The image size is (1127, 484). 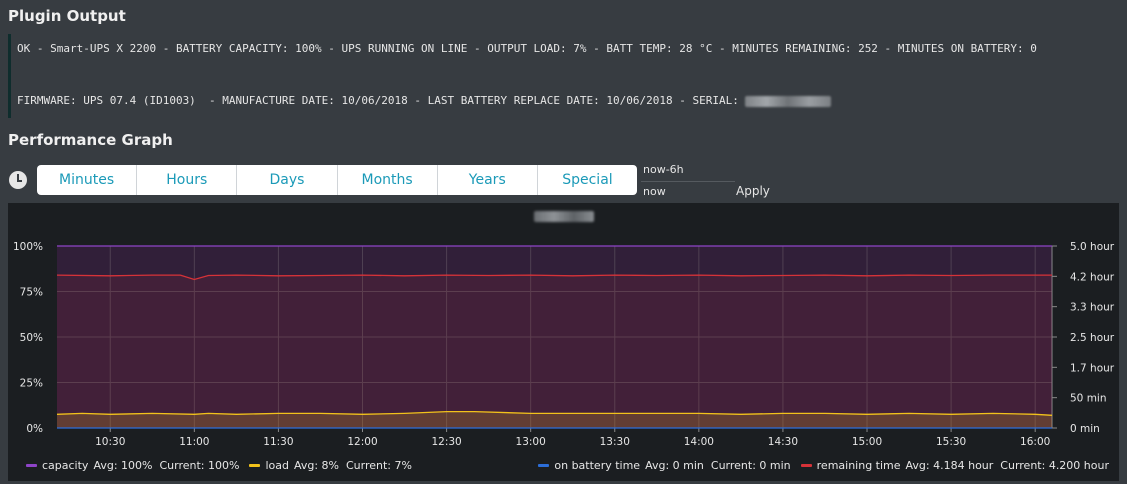 I want to click on days-button: Days, so click(x=287, y=180).